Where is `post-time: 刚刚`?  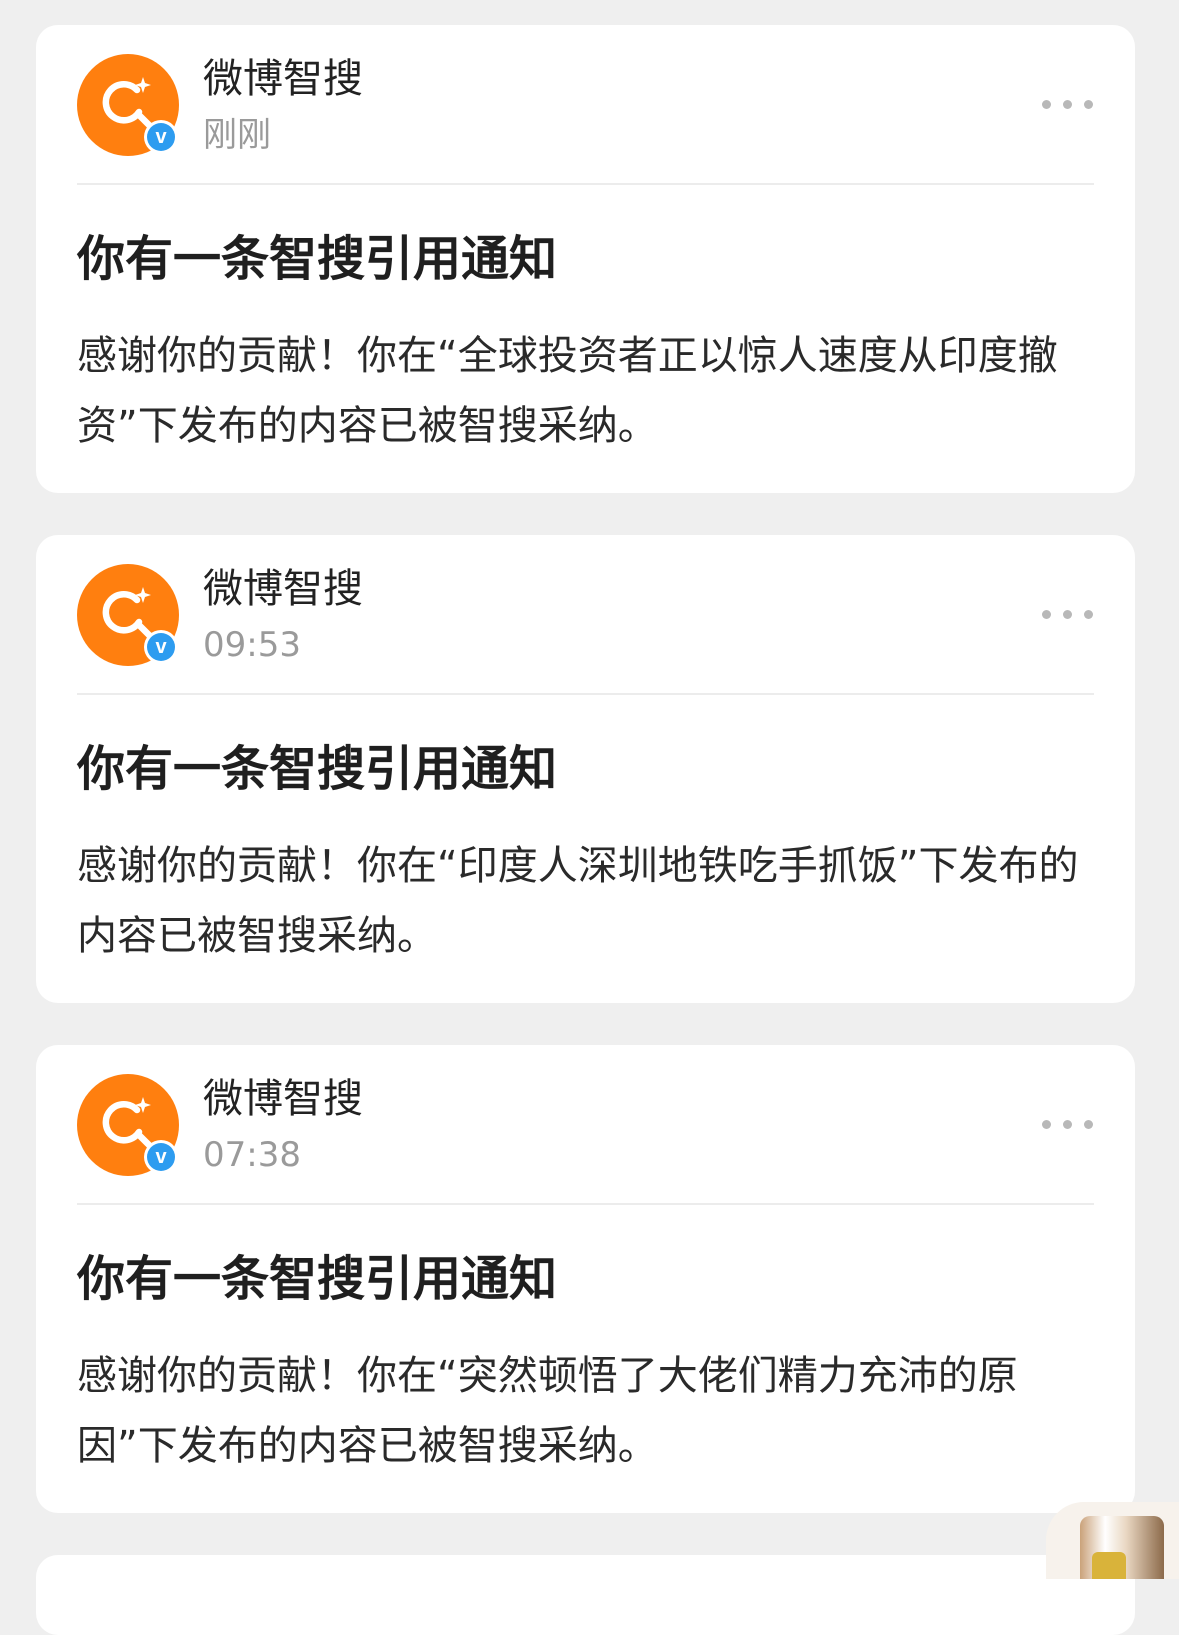
post-time: 刚刚 is located at coordinates (237, 135).